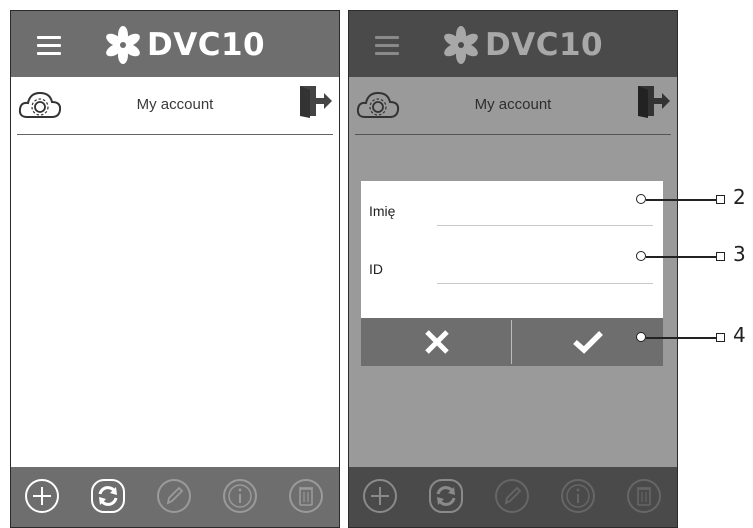  Describe the element at coordinates (512, 209) in the screenshot. I see `name-field: Imię` at that location.